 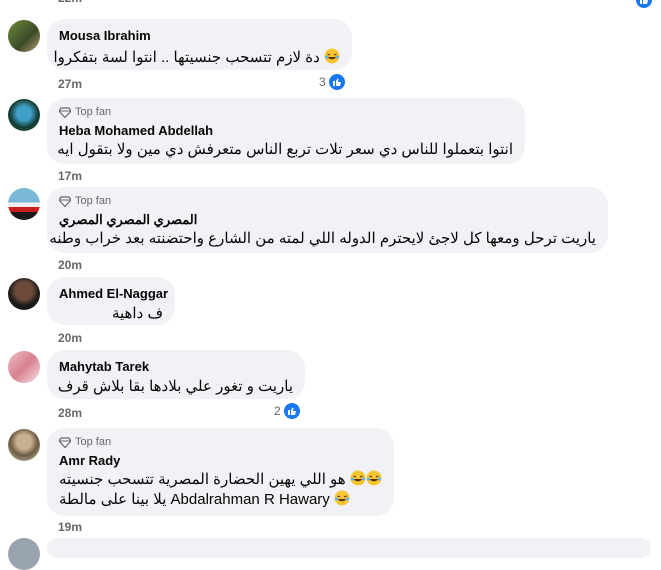 I want to click on comment-author: المصري المصري المصري, so click(x=327, y=219).